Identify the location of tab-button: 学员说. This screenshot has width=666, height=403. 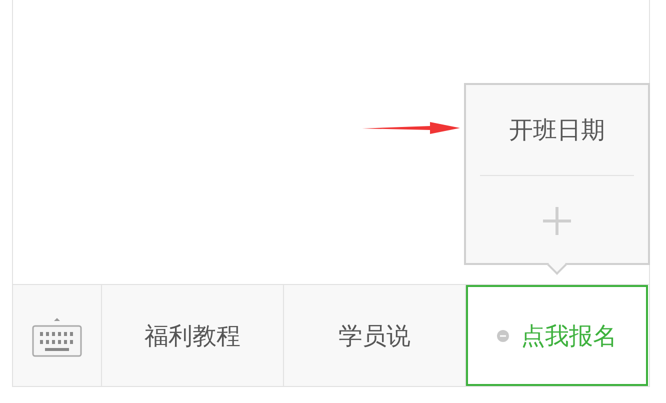
(375, 335).